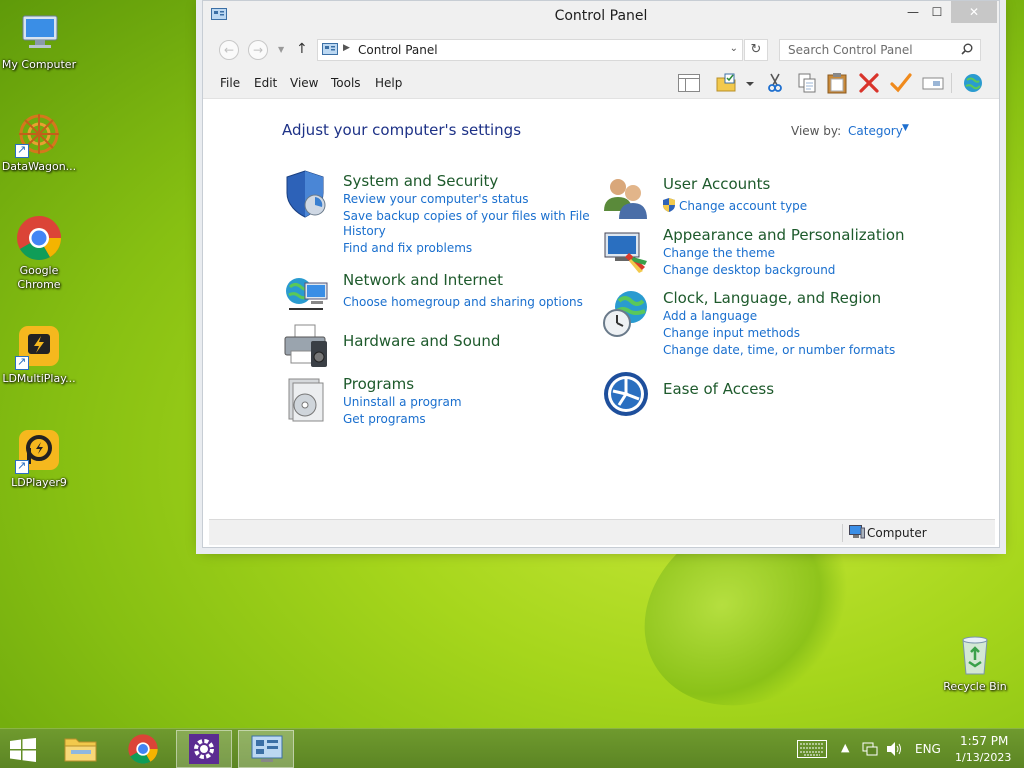  I want to click on status-bar: Computer, so click(602, 532).